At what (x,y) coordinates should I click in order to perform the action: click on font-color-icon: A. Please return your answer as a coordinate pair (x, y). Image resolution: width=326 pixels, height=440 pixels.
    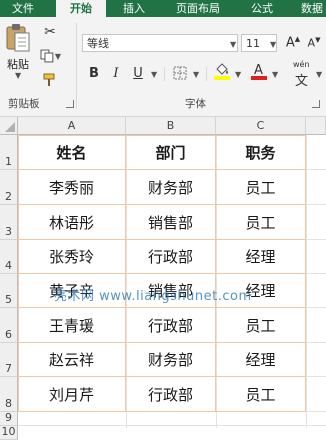
    Looking at the image, I should click on (259, 71).